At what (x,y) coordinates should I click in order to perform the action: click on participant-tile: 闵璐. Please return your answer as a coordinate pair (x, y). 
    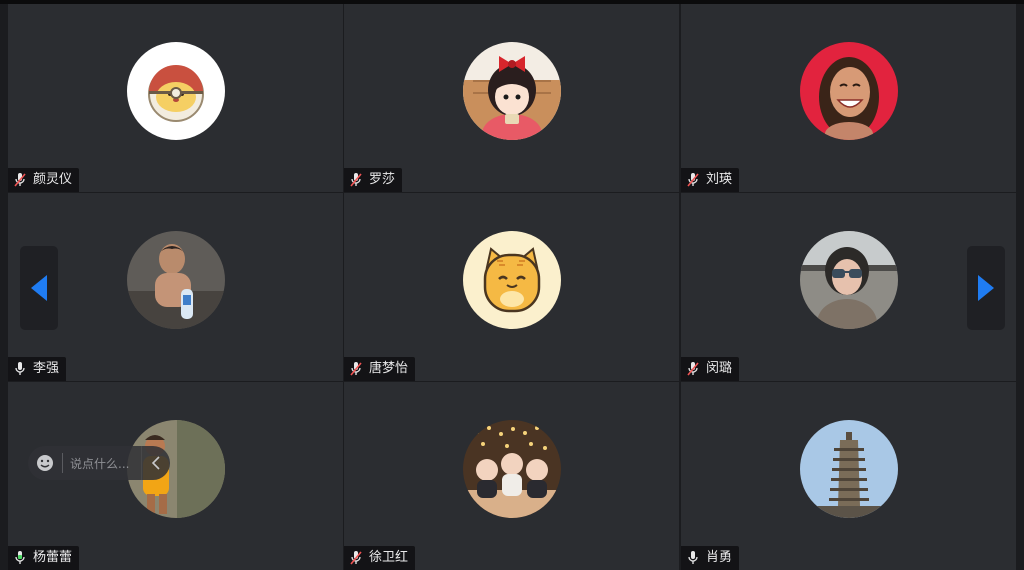
    Looking at the image, I should click on (848, 287).